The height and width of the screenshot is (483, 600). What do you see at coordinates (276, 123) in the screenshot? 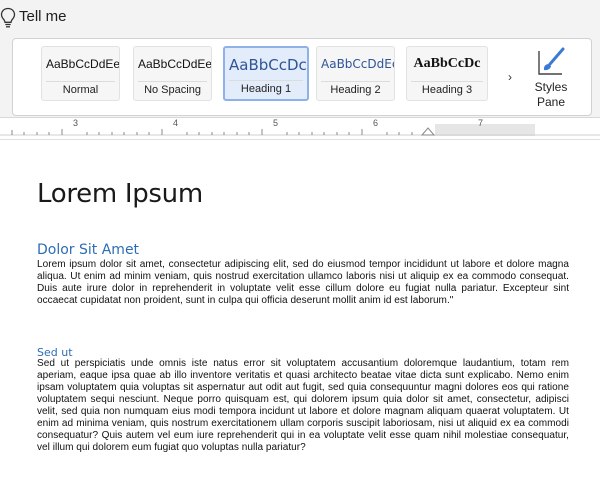
I see `ruler-number: 5` at bounding box center [276, 123].